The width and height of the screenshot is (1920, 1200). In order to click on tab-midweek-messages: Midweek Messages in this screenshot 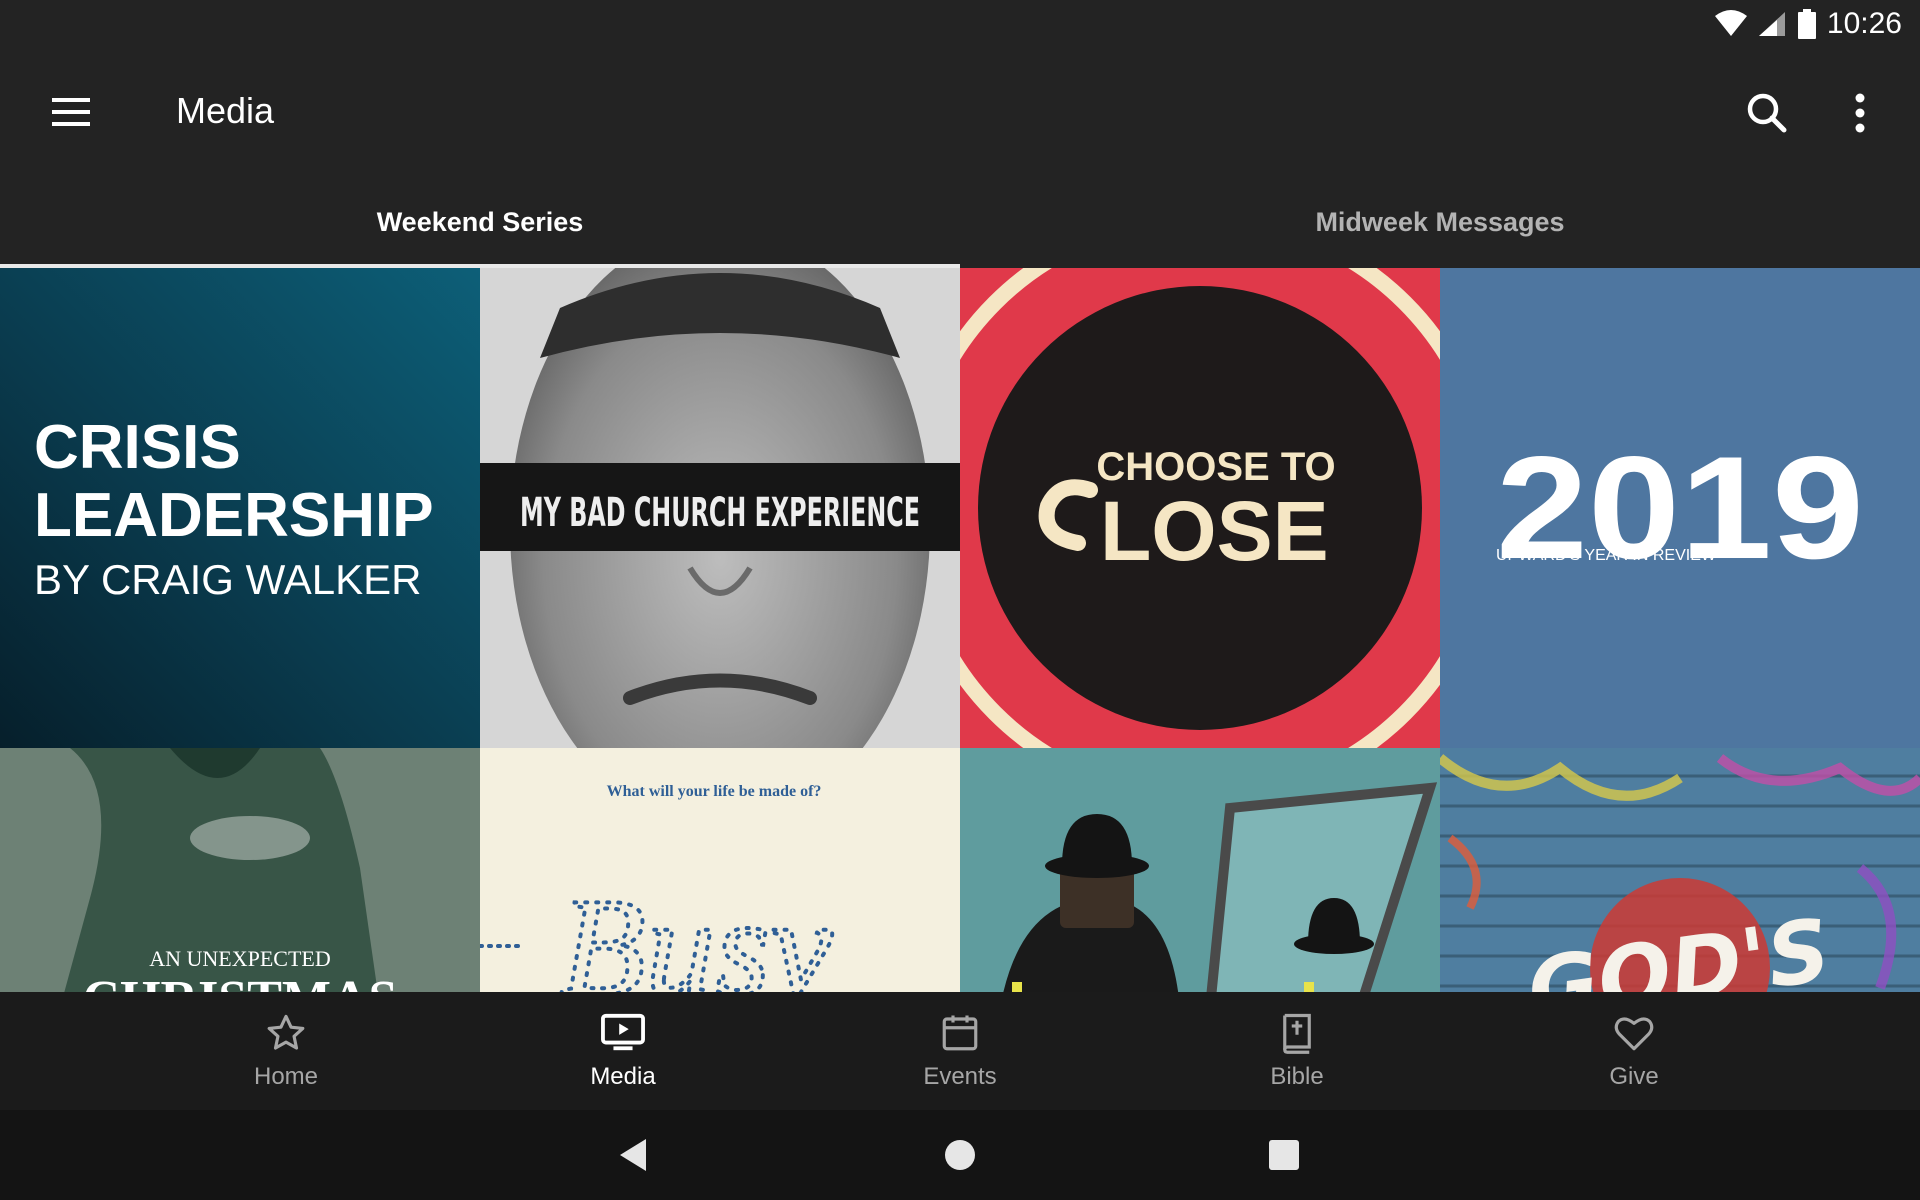, I will do `click(1440, 222)`.